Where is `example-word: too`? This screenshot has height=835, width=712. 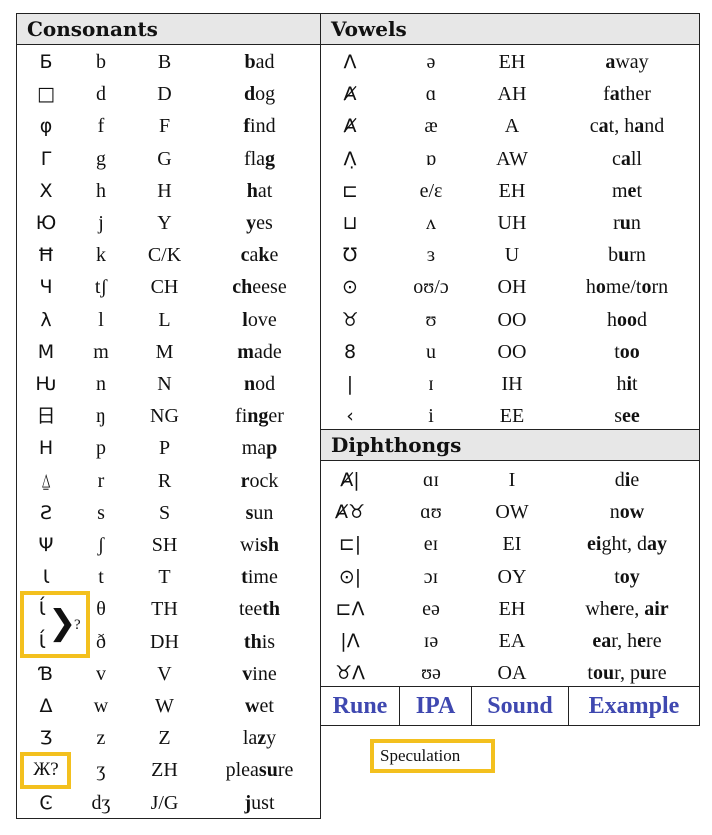 example-word: too is located at coordinates (627, 352).